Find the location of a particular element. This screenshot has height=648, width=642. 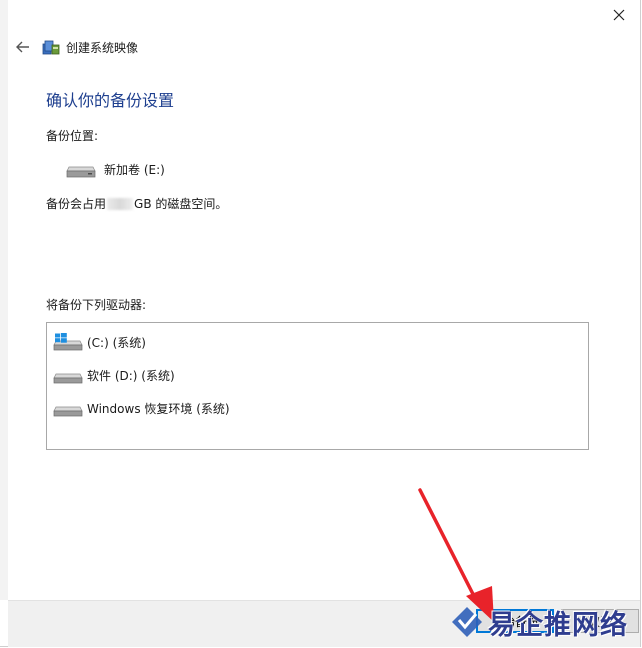

drives-list-label: 将备份下列驱动器: is located at coordinates (96, 305).